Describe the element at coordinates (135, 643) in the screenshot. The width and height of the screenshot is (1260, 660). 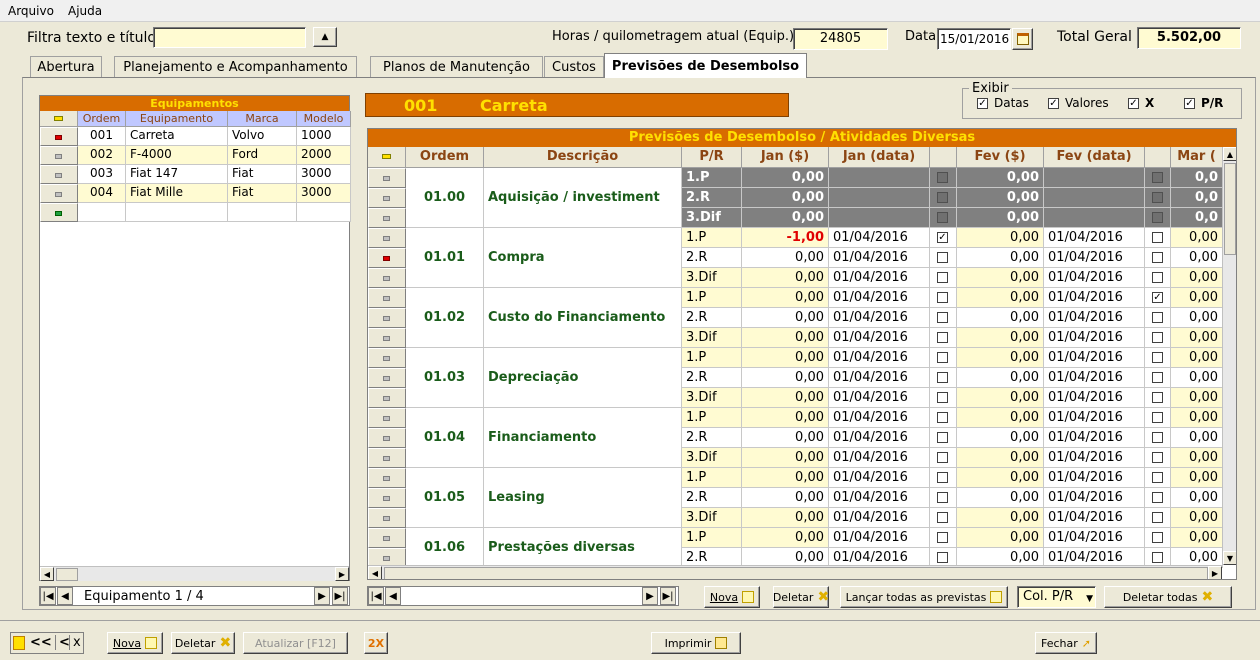
I see `nova-button: Nova` at that location.